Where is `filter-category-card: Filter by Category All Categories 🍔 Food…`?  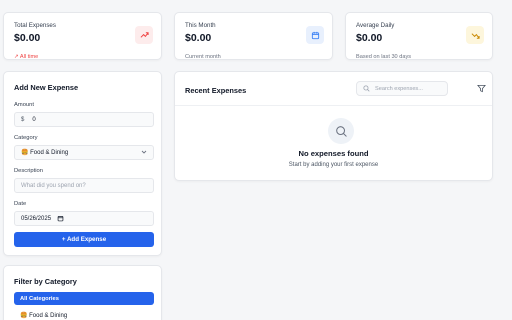
filter-category-card: Filter by Category All Categories 🍔 Food… is located at coordinates (82, 292).